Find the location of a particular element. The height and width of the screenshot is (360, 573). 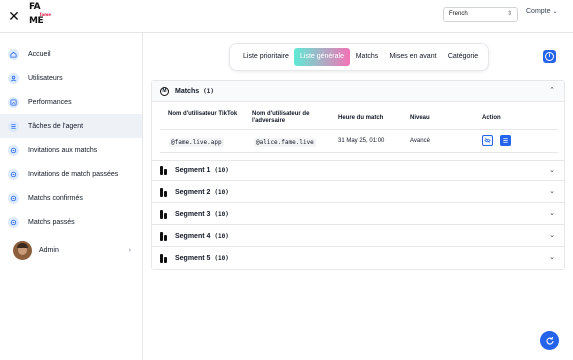

invite-icon is located at coordinates (13, 150).